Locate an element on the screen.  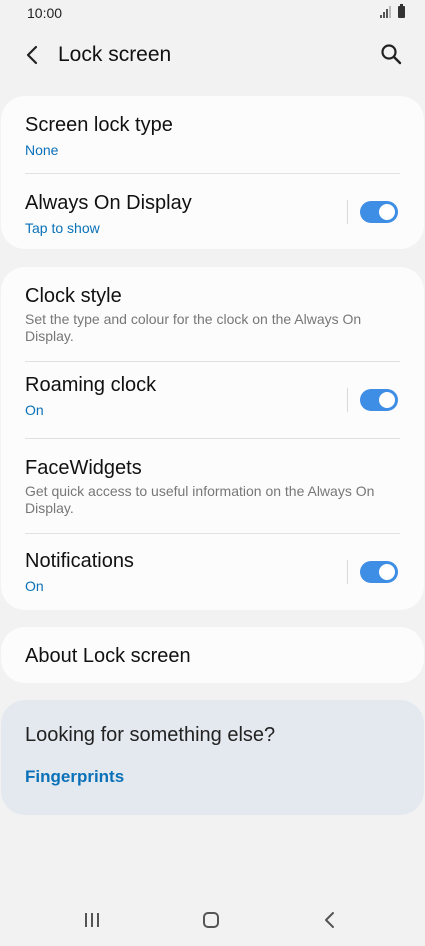
setting-always-on-display: Always On Display Tap to show is located at coordinates (212, 211).